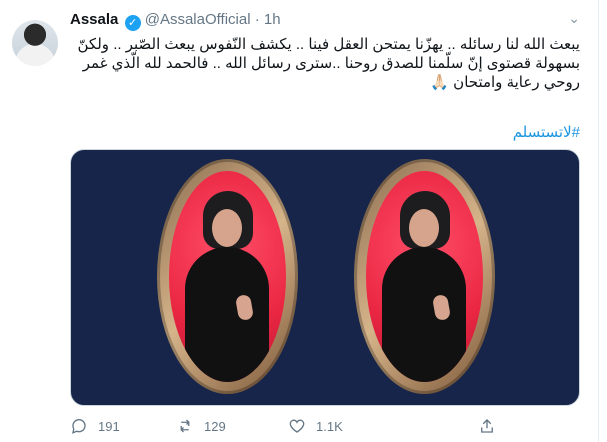  Describe the element at coordinates (297, 426) in the screenshot. I see `heart-icon` at that location.